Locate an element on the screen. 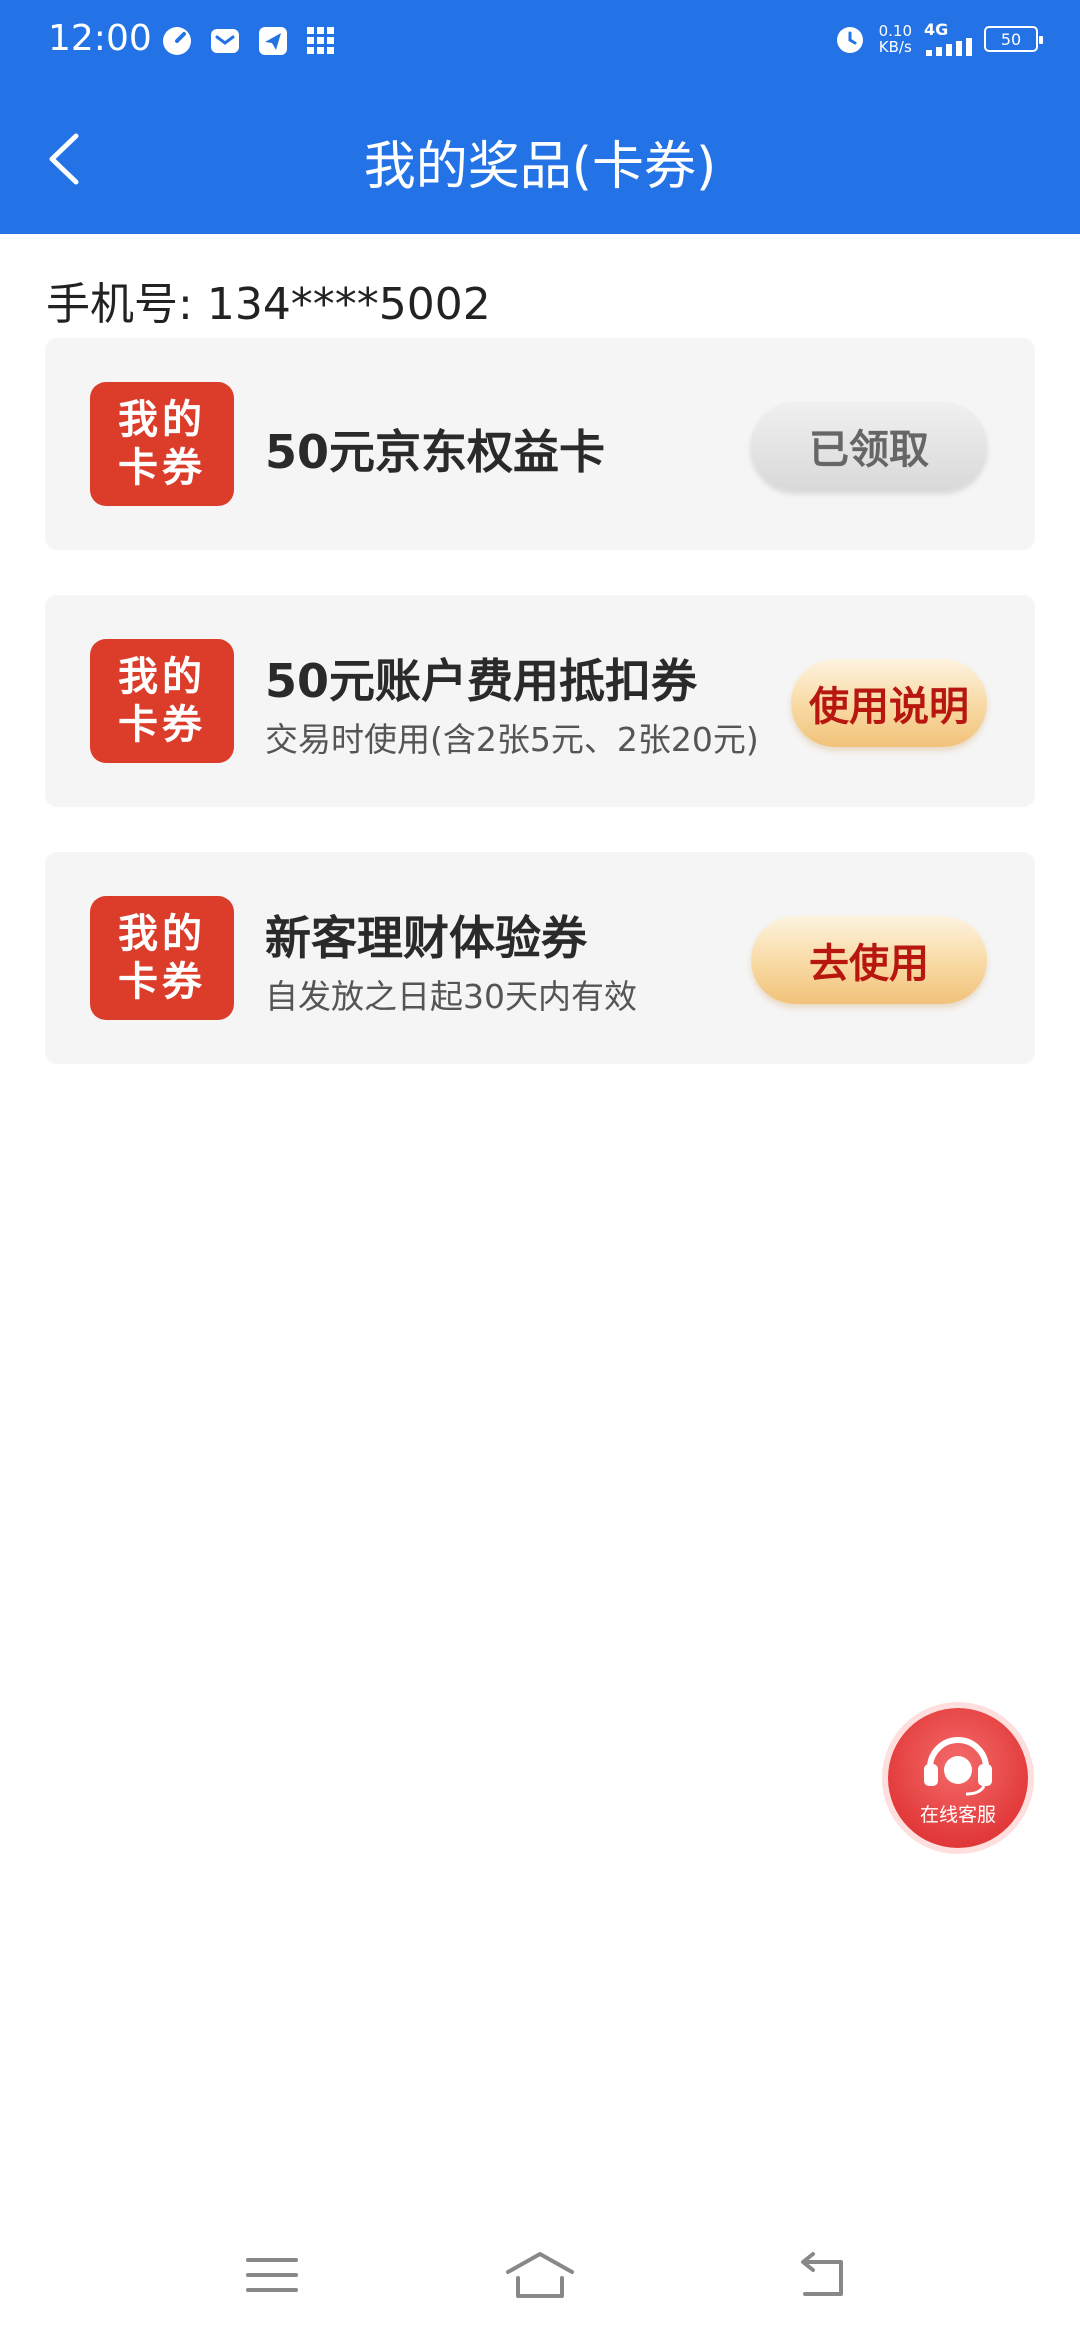  network-speed-unit: KB/s is located at coordinates (895, 47).